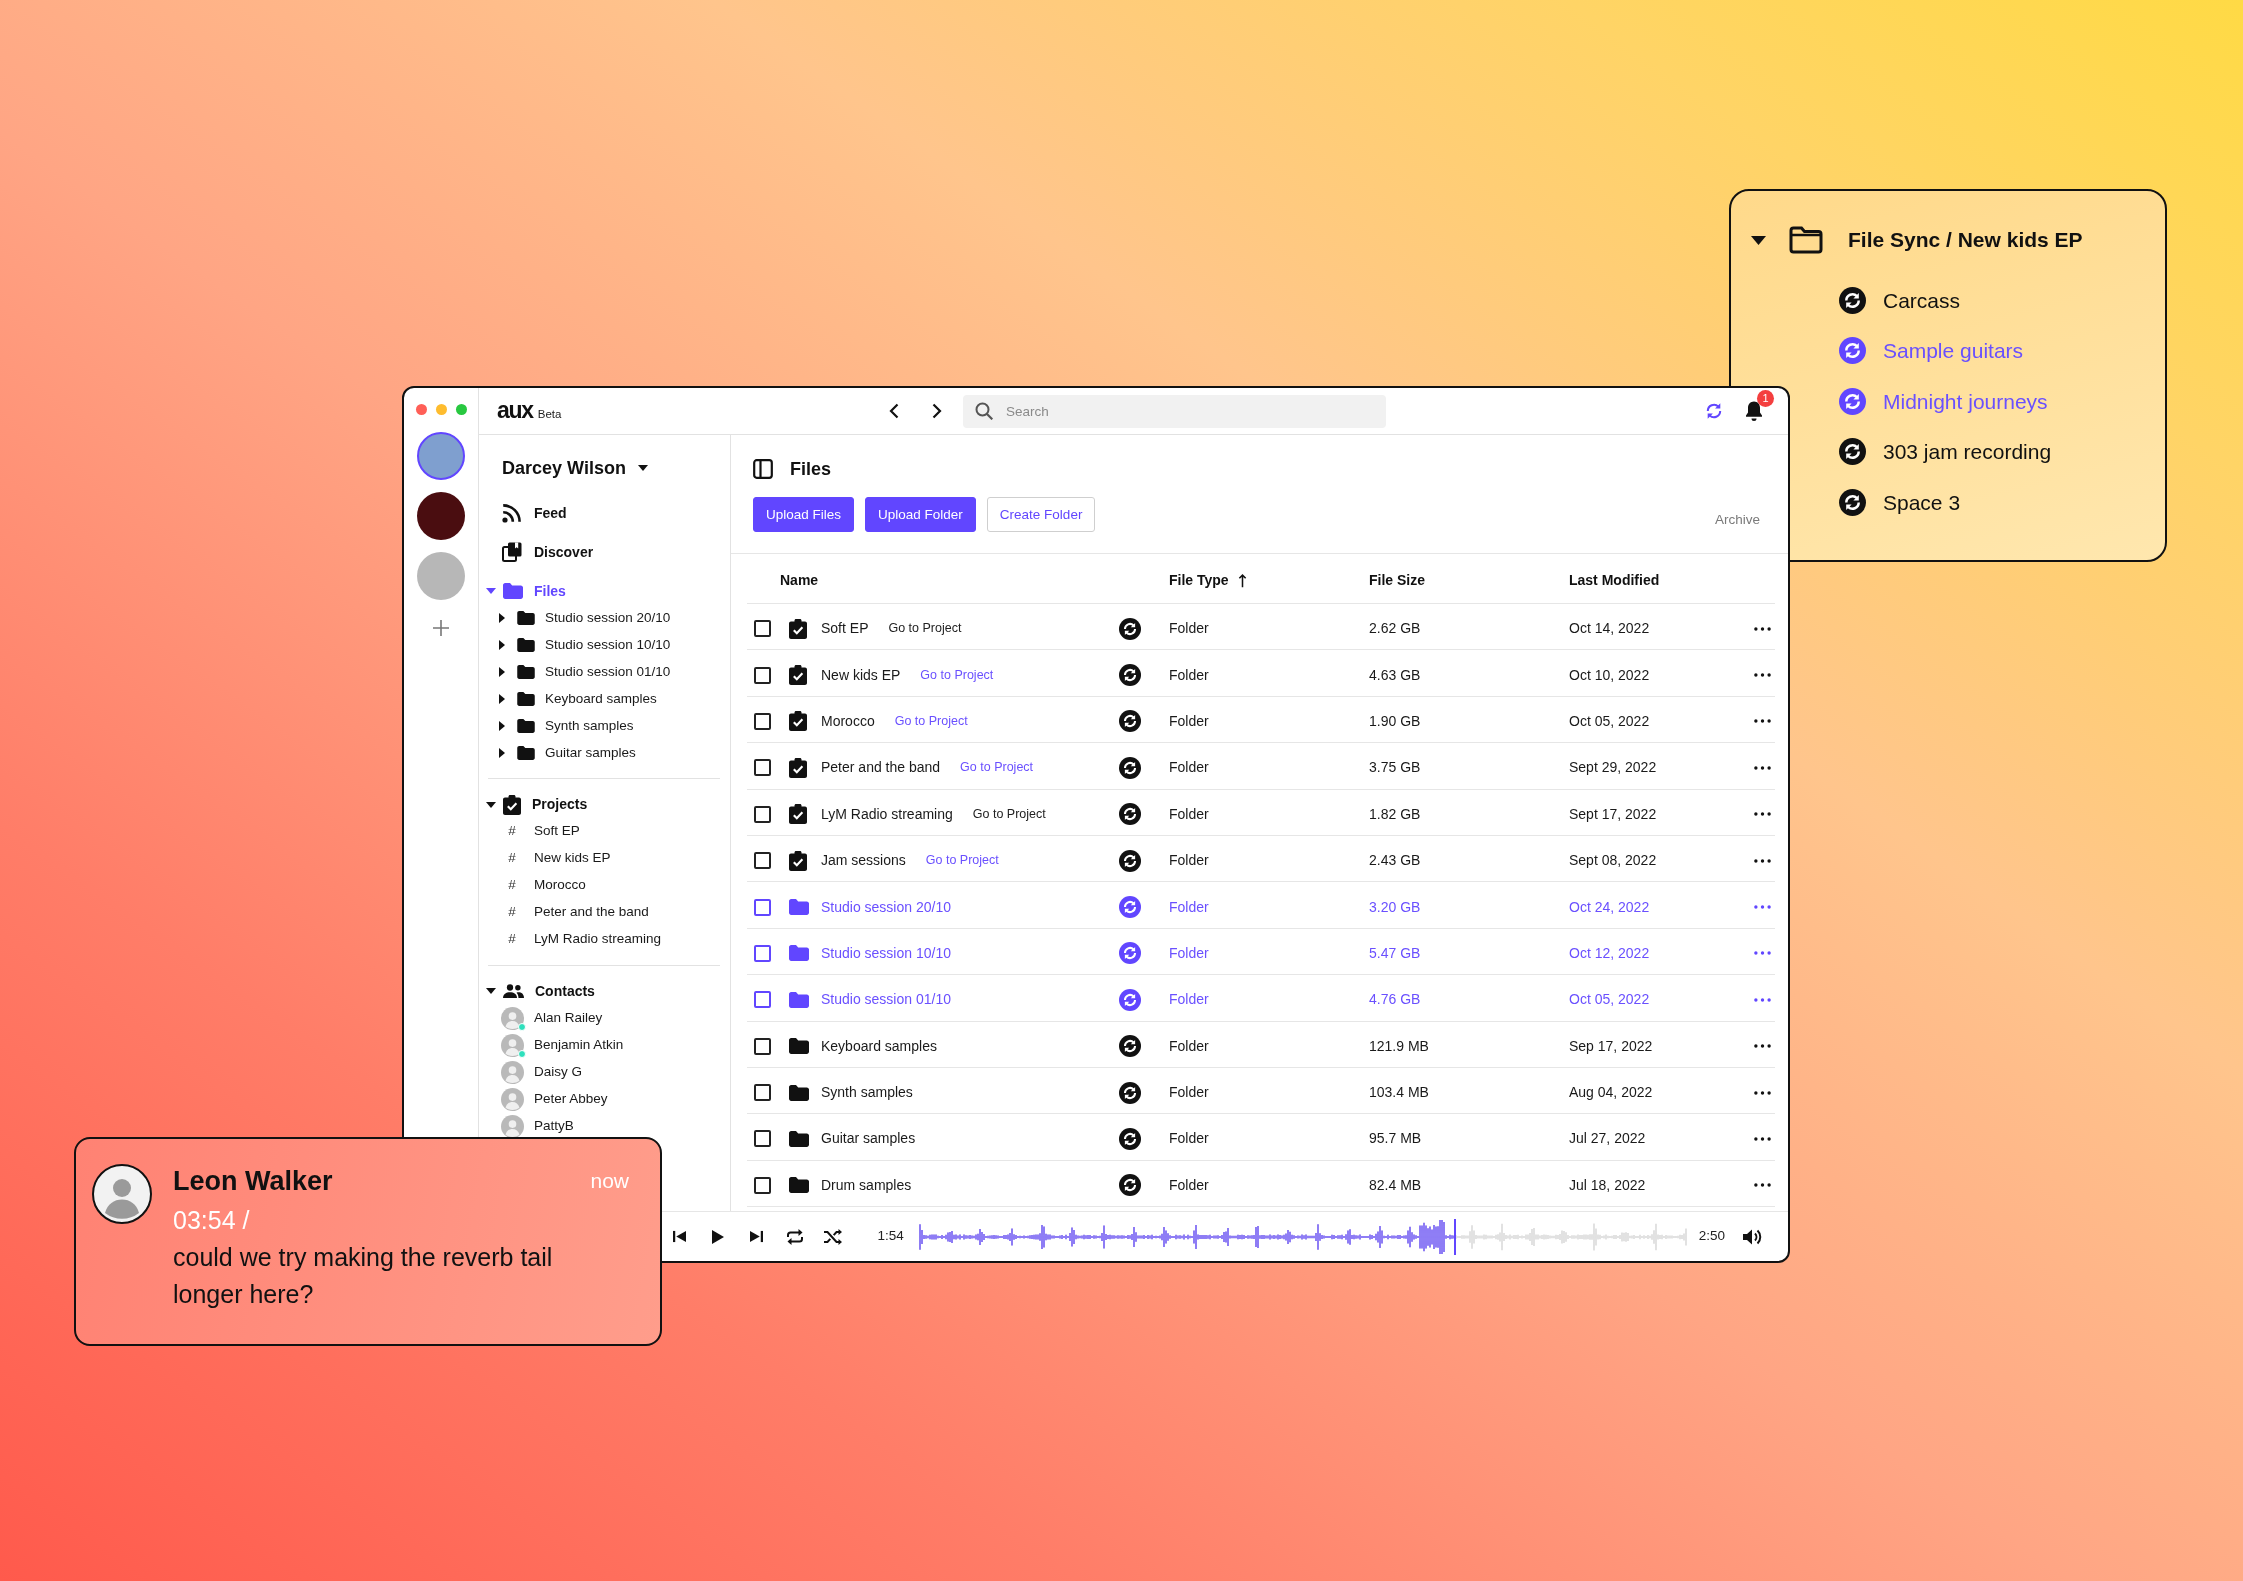 This screenshot has height=1581, width=2243. Describe the element at coordinates (564, 468) in the screenshot. I see `user-name: Darcey Wilson` at that location.